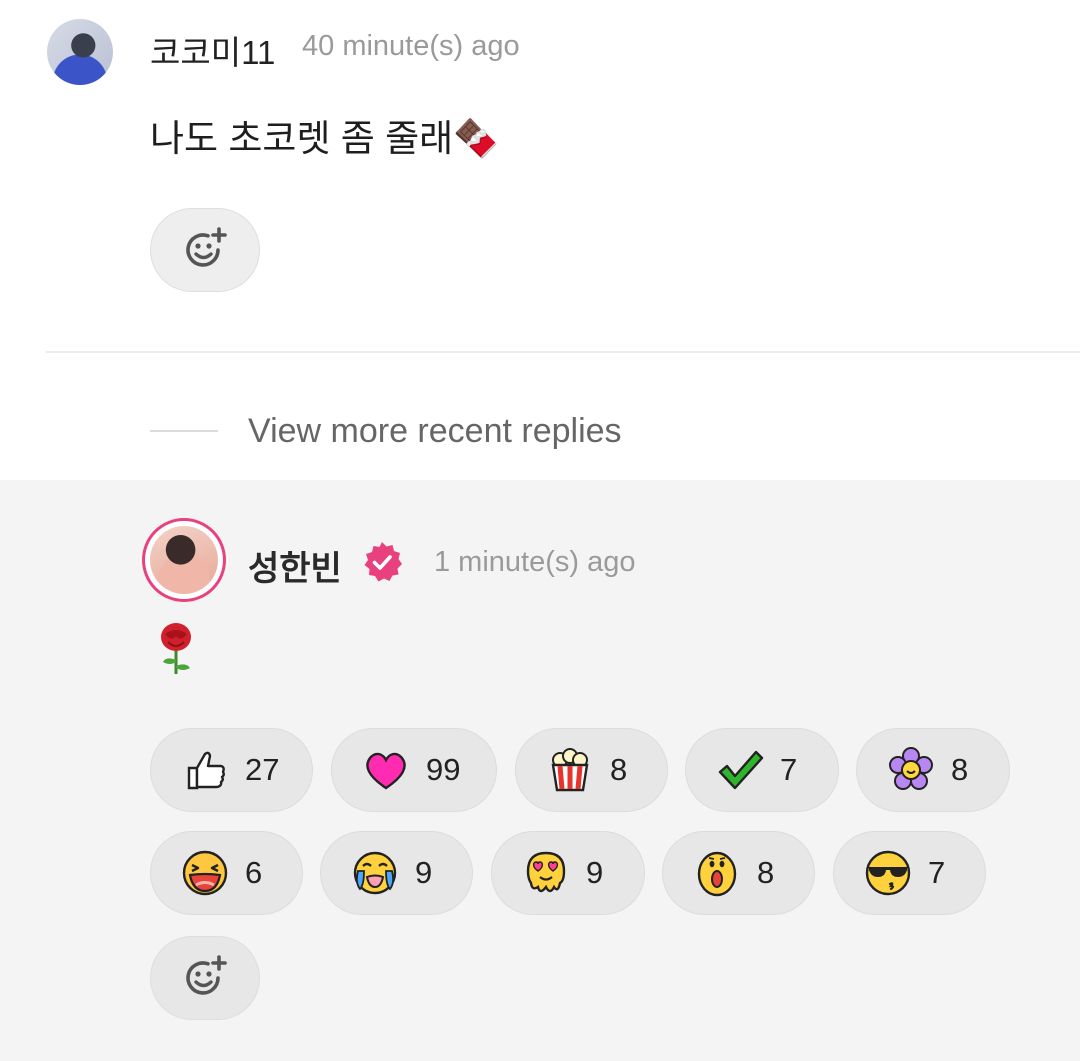 The image size is (1080, 1061). I want to click on view-more-replies-link: View more recent replies, so click(435, 431).